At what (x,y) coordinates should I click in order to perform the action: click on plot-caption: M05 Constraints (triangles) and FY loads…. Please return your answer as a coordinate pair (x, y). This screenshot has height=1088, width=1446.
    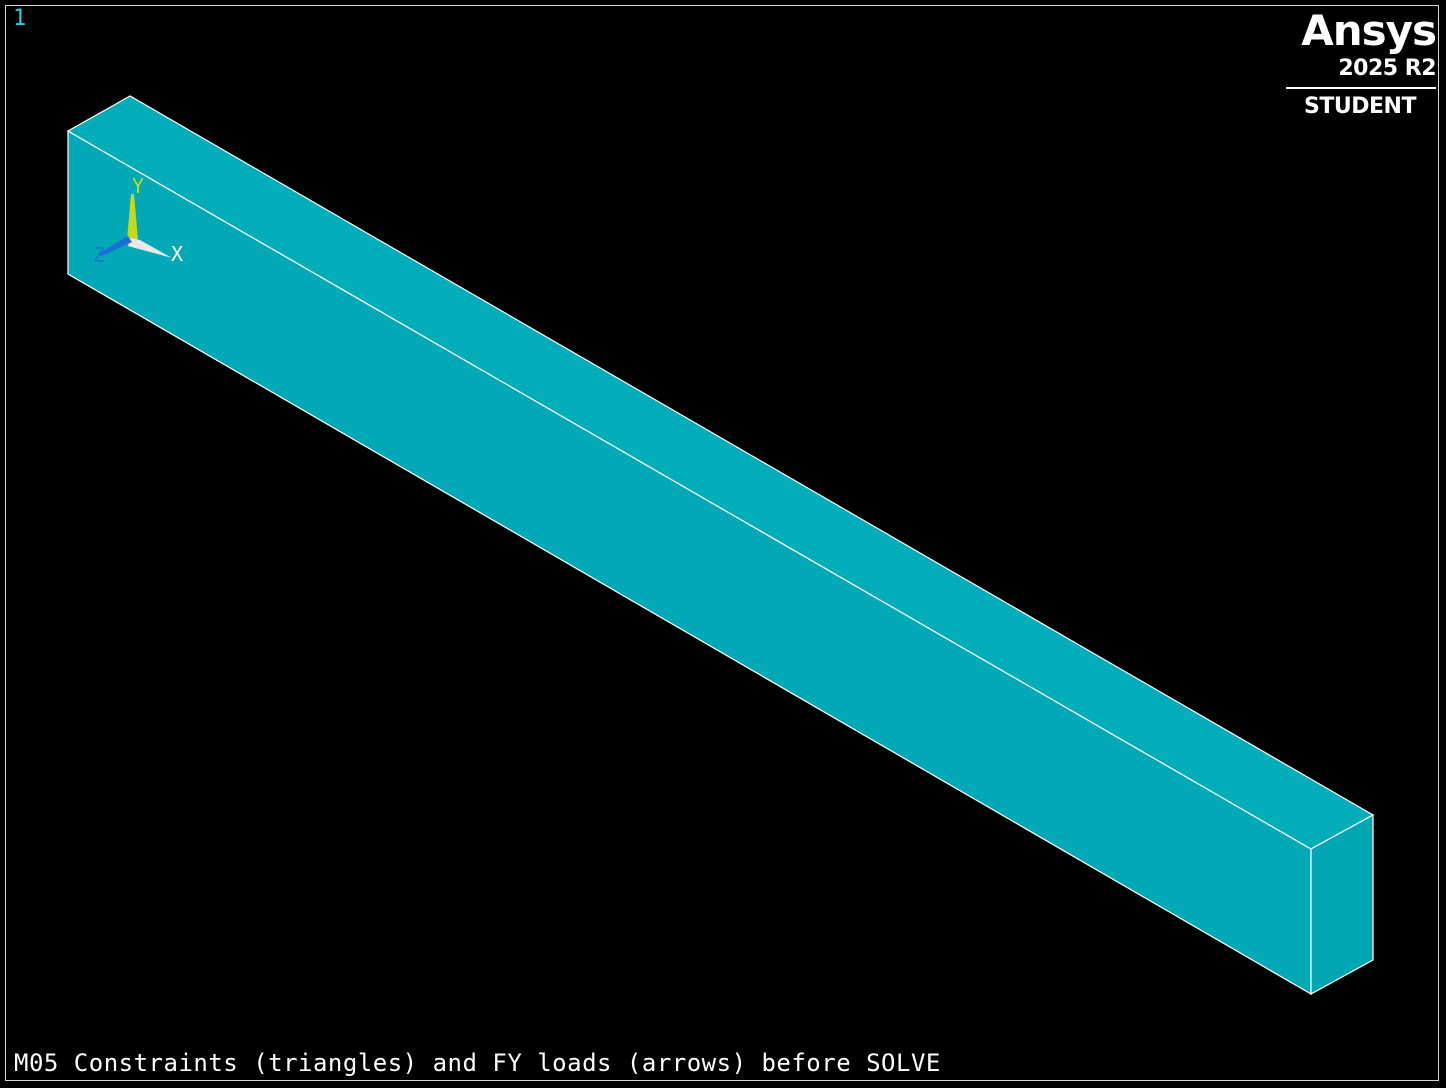
    Looking at the image, I should click on (477, 1063).